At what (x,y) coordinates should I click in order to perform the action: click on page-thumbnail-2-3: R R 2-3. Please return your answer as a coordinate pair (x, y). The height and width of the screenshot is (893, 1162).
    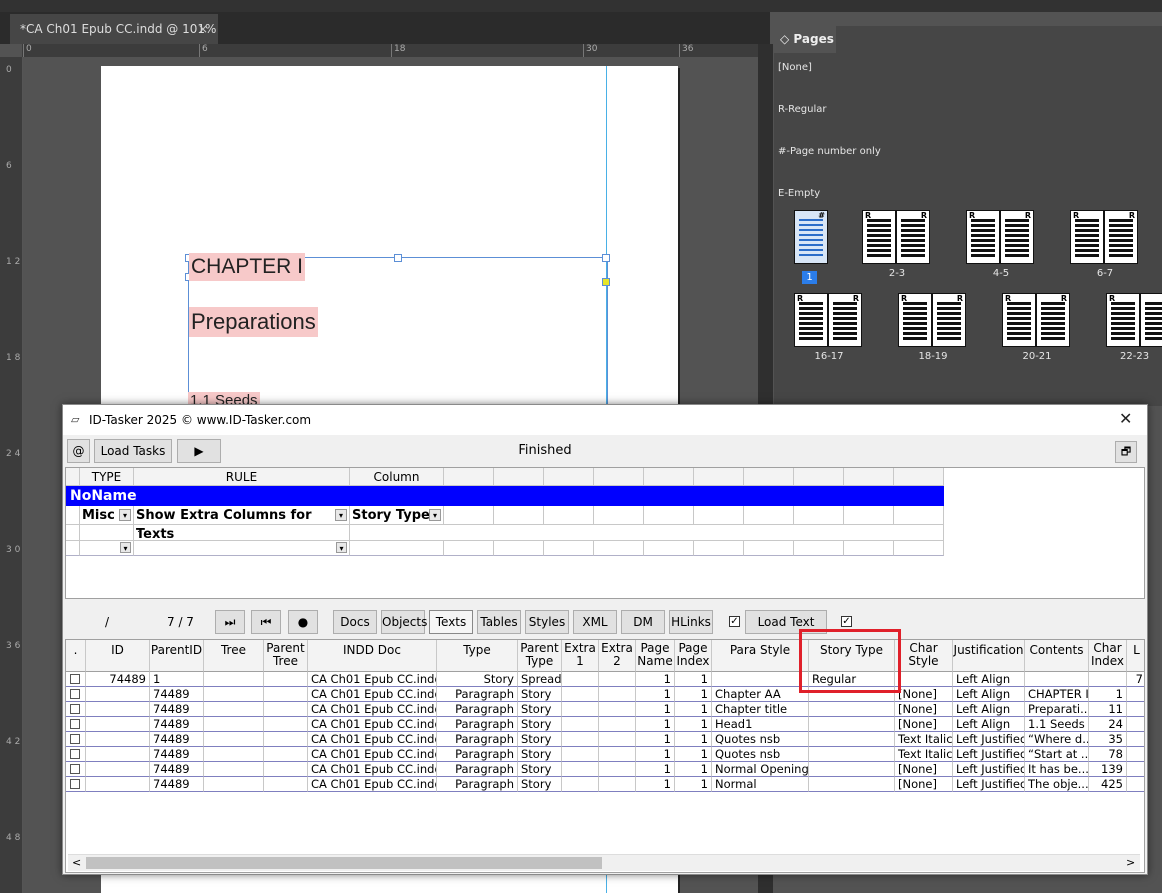
    Looking at the image, I should click on (898, 244).